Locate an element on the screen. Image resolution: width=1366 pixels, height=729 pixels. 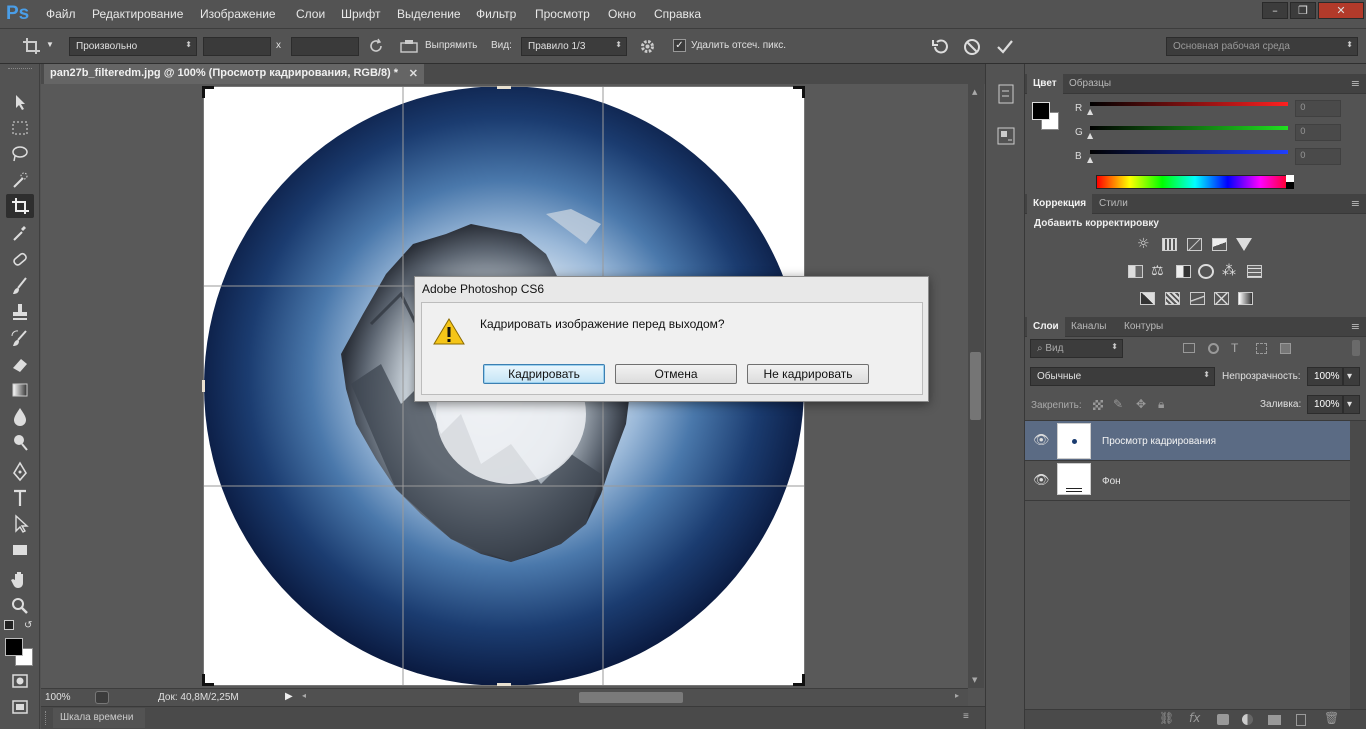
scroll-right-icon: ▸ is located at coordinates (957, 695).